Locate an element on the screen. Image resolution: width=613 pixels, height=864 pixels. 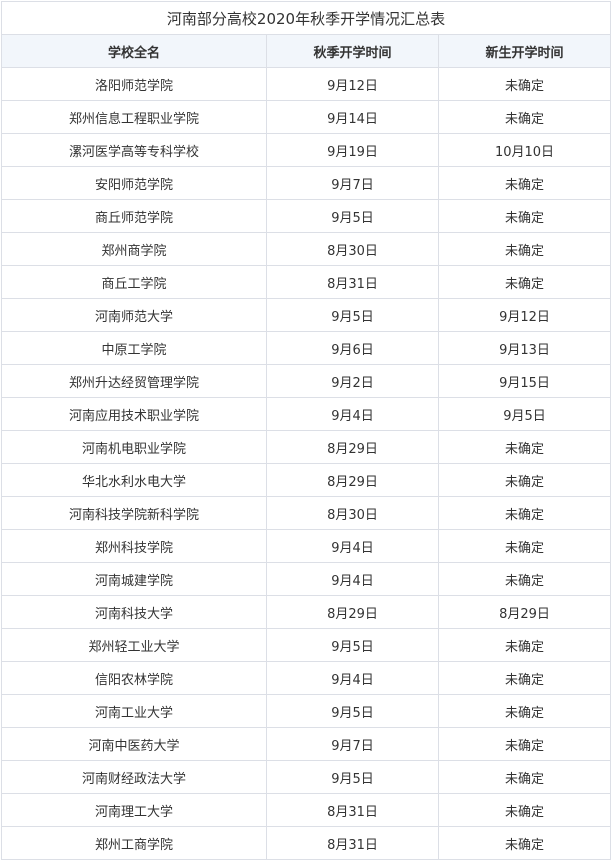
school-name-cell: 郑州科技学院 is located at coordinates (134, 546).